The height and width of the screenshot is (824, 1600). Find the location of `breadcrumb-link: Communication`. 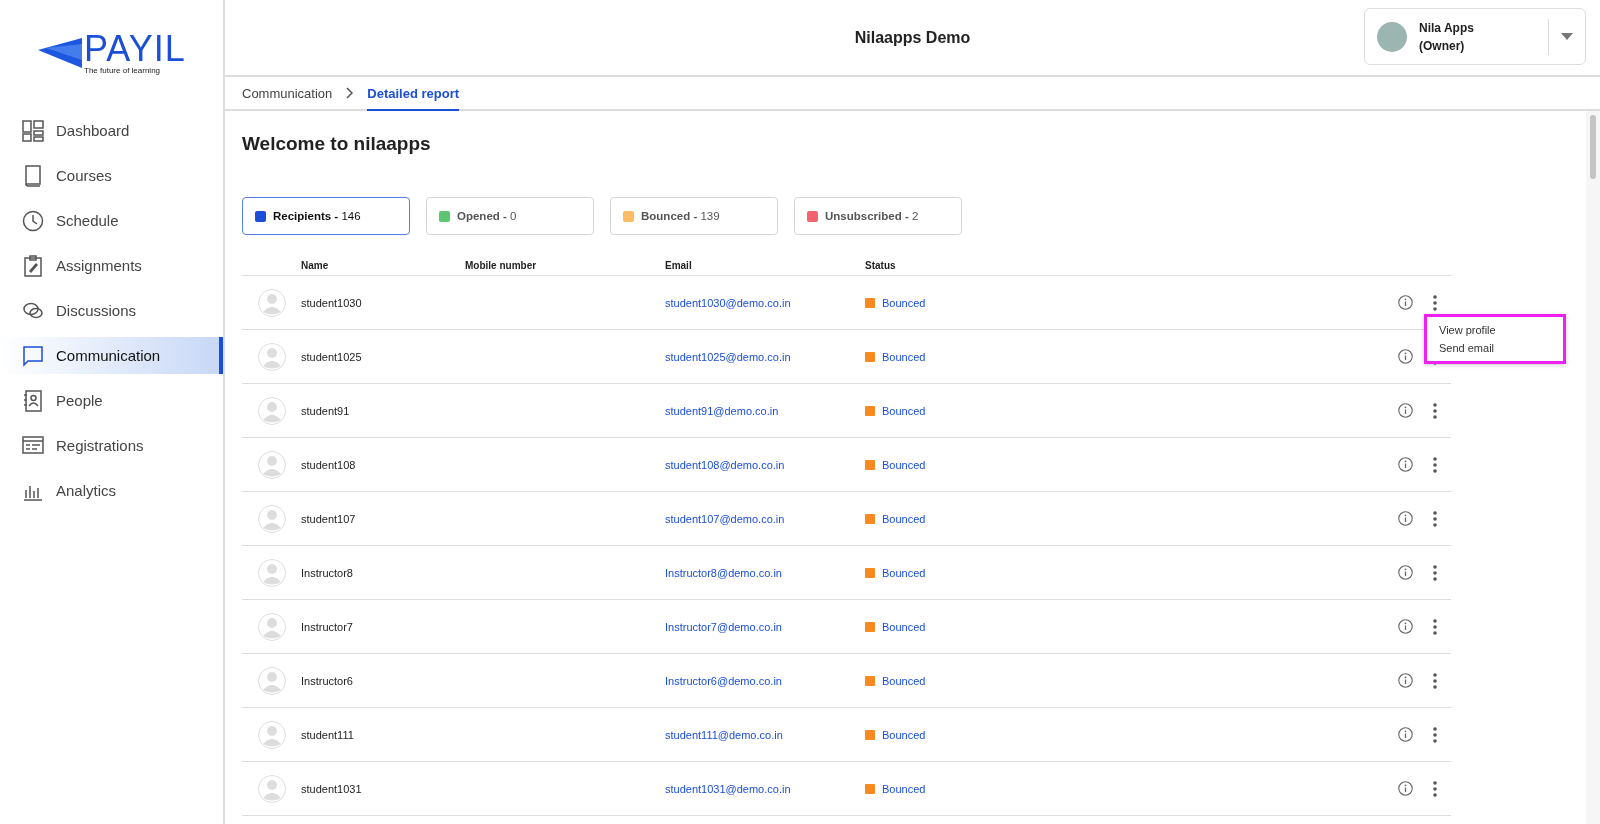

breadcrumb-link: Communication is located at coordinates (287, 93).